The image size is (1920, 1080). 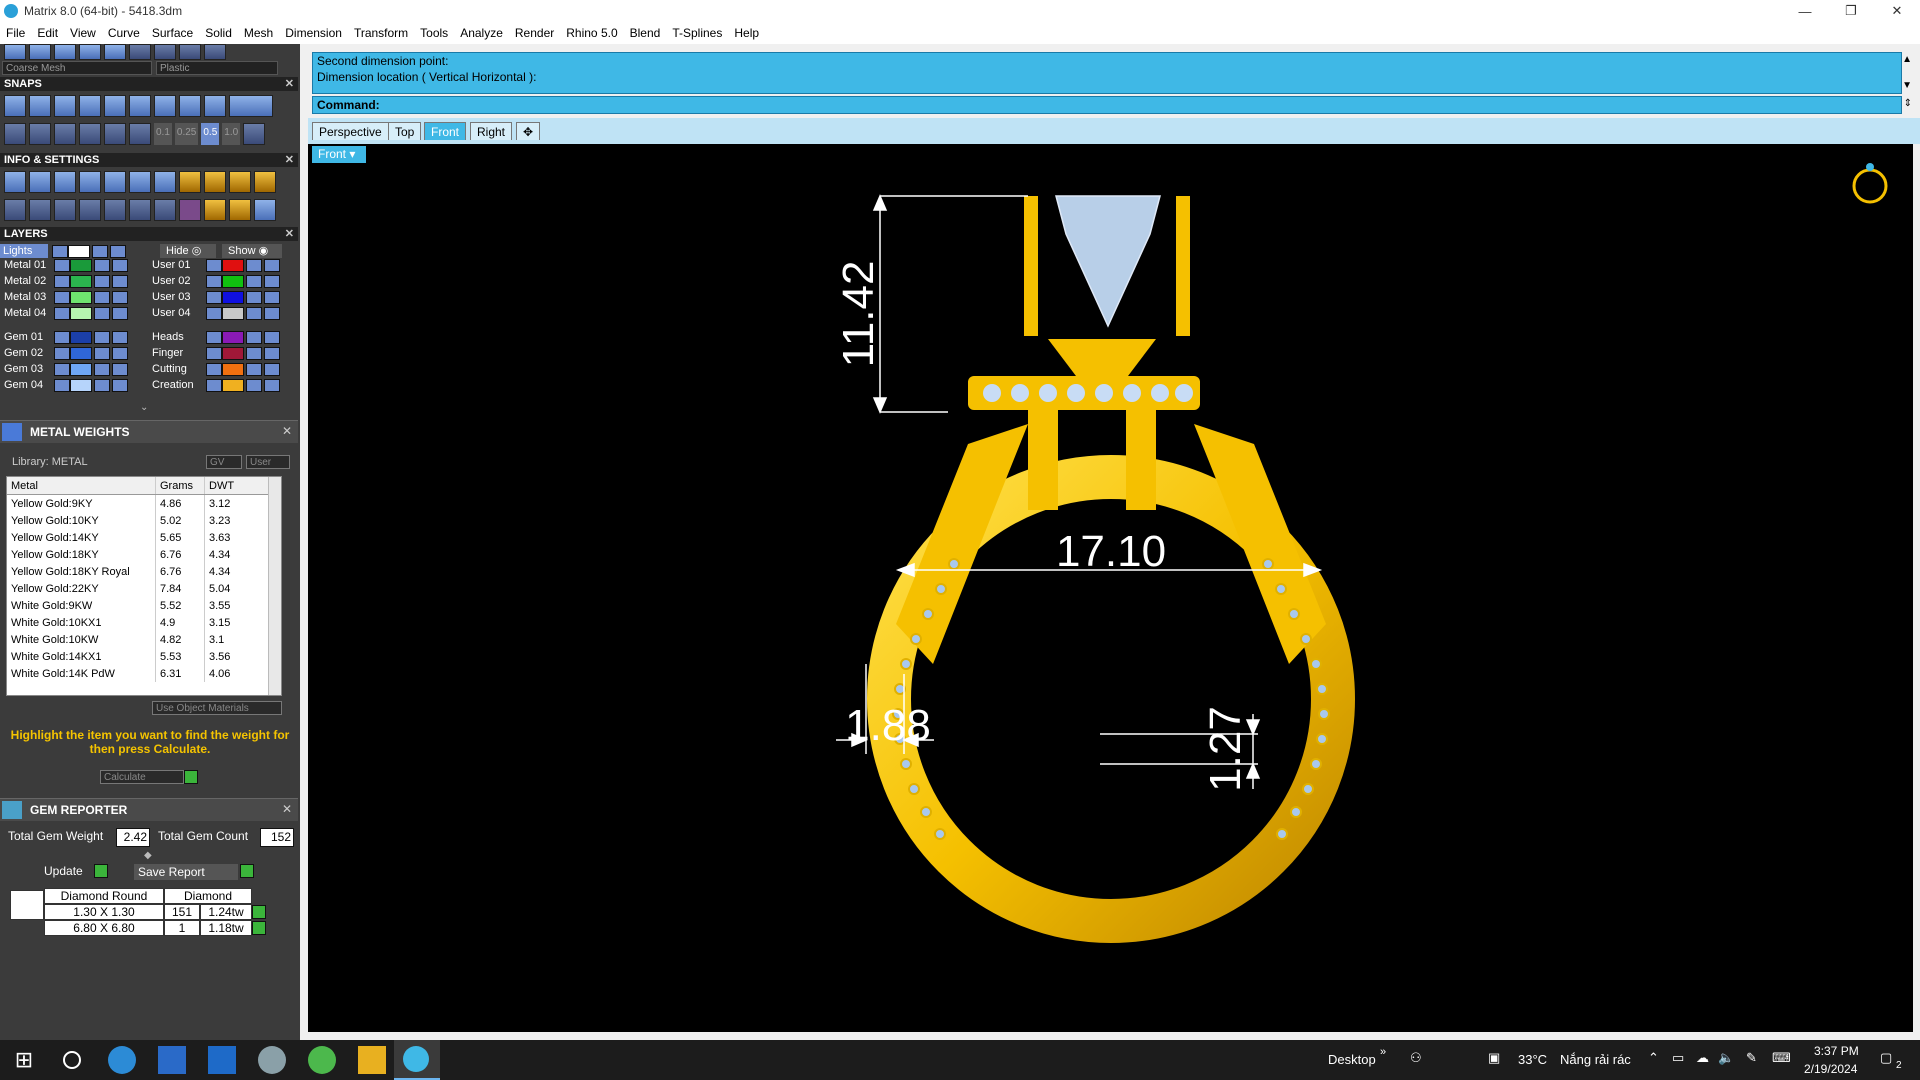 What do you see at coordinates (40, 210) in the screenshot?
I see `window-icon` at bounding box center [40, 210].